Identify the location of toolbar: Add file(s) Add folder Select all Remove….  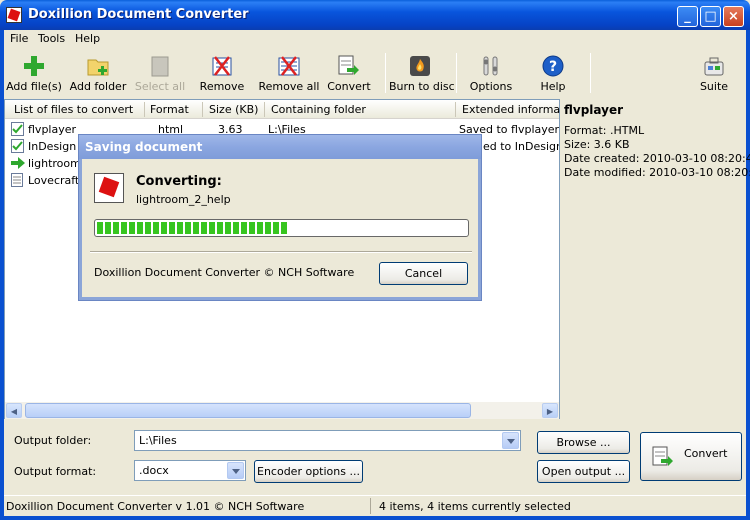
(375, 73).